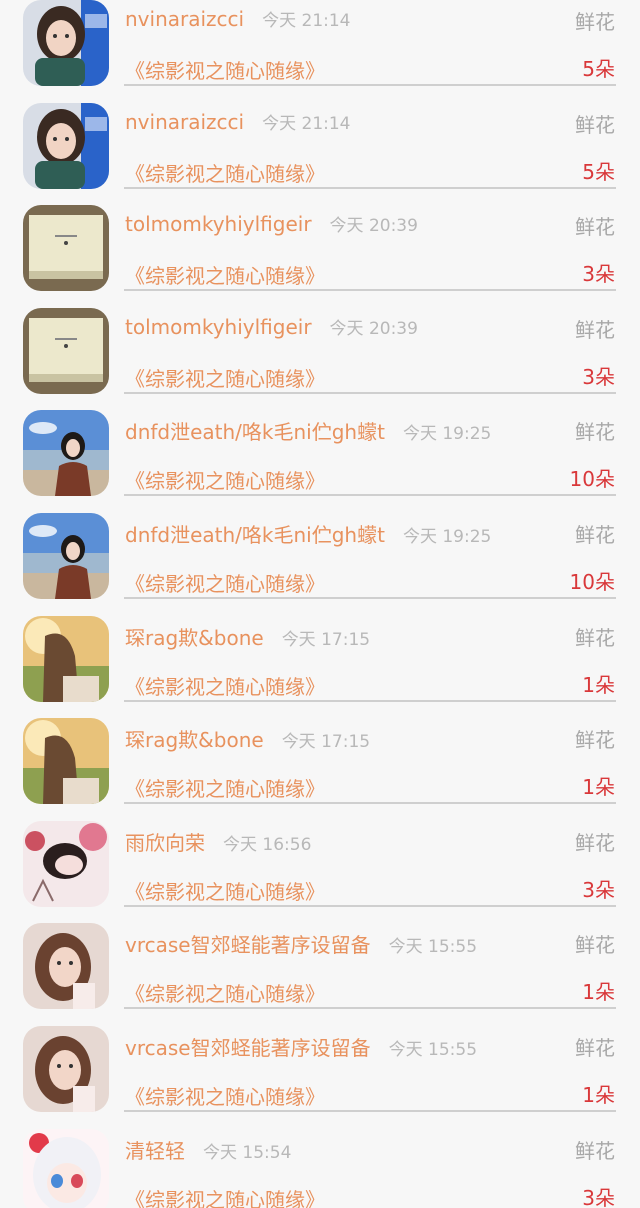 The height and width of the screenshot is (1208, 640). What do you see at coordinates (208, 1149) in the screenshot?
I see `username: 清轻轻 今天 15:54` at bounding box center [208, 1149].